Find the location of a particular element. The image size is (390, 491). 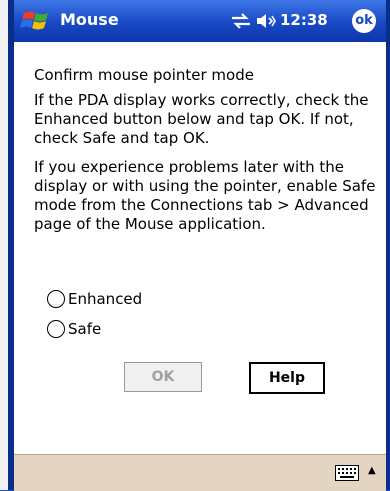

safe-radio: Safe is located at coordinates (74, 329).